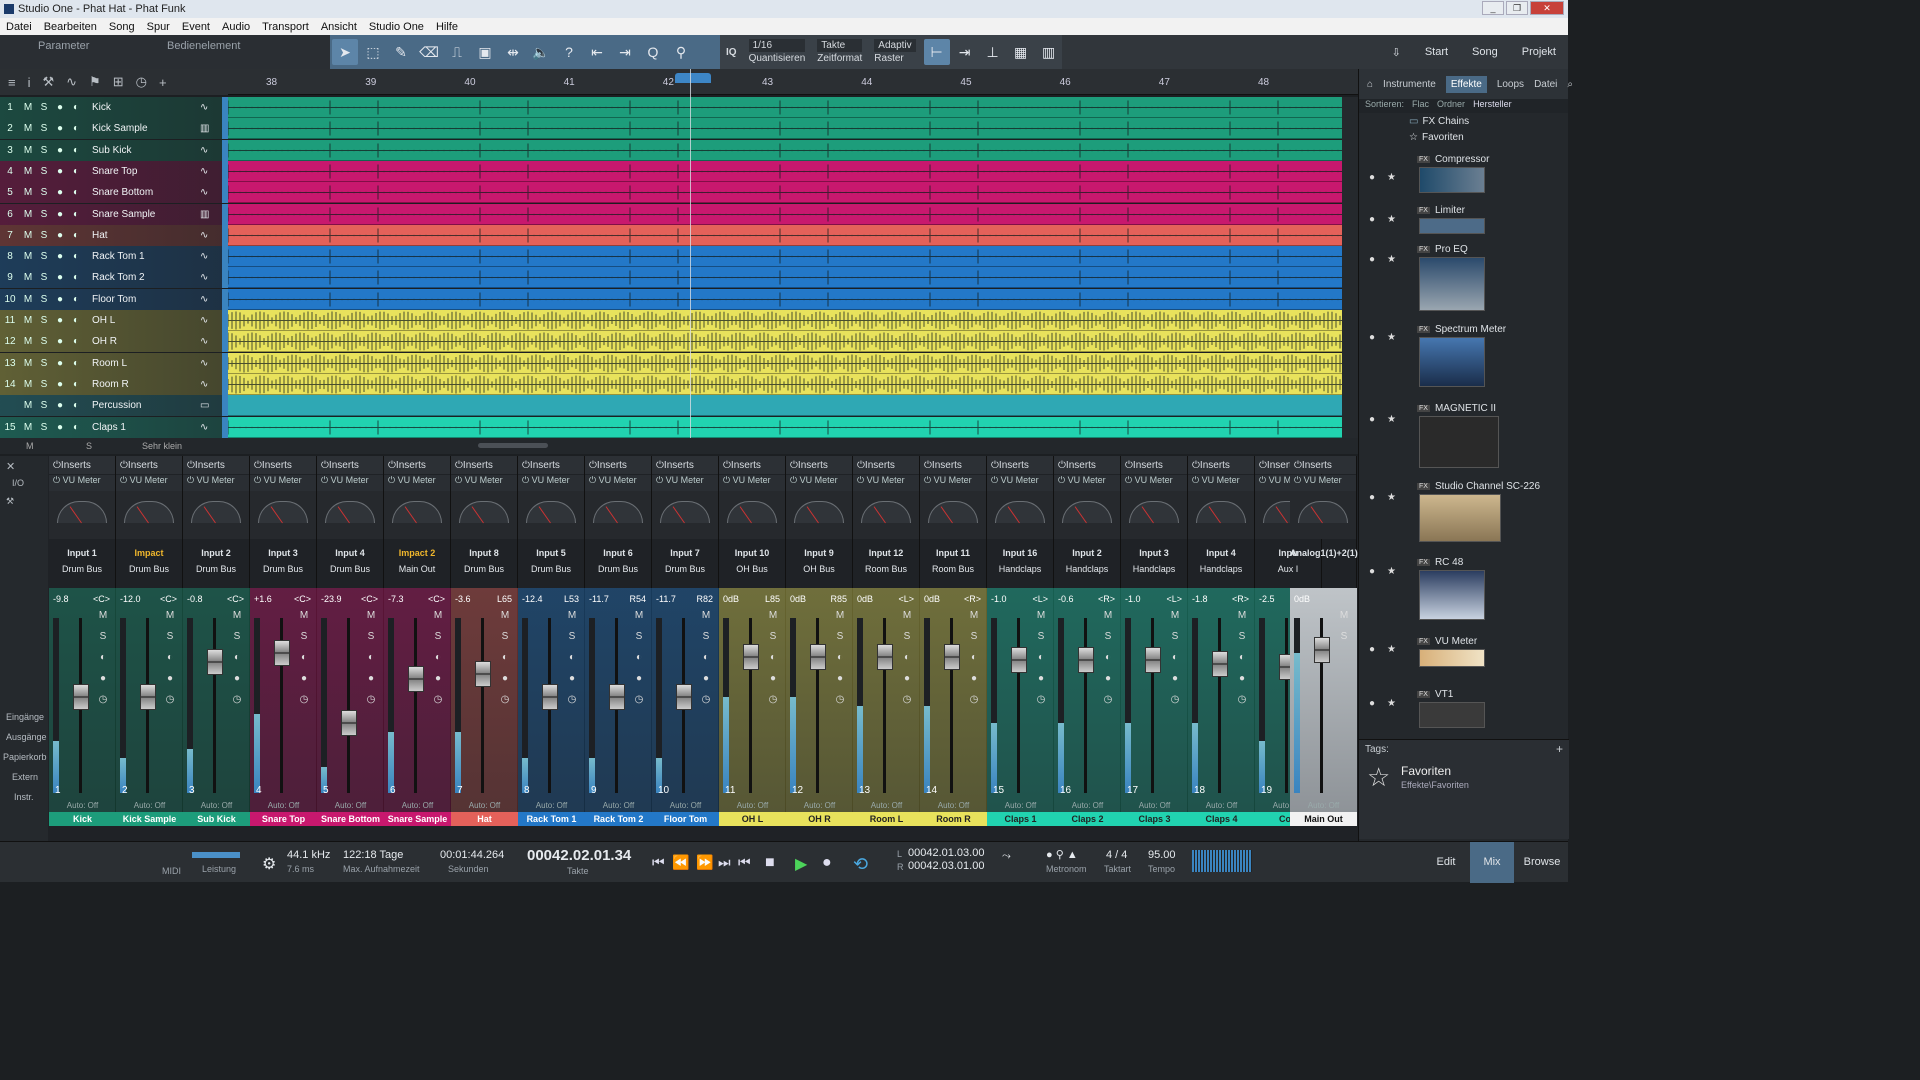 The width and height of the screenshot is (1920, 1080). Describe the element at coordinates (827, 863) in the screenshot. I see `record-icon: ●` at that location.